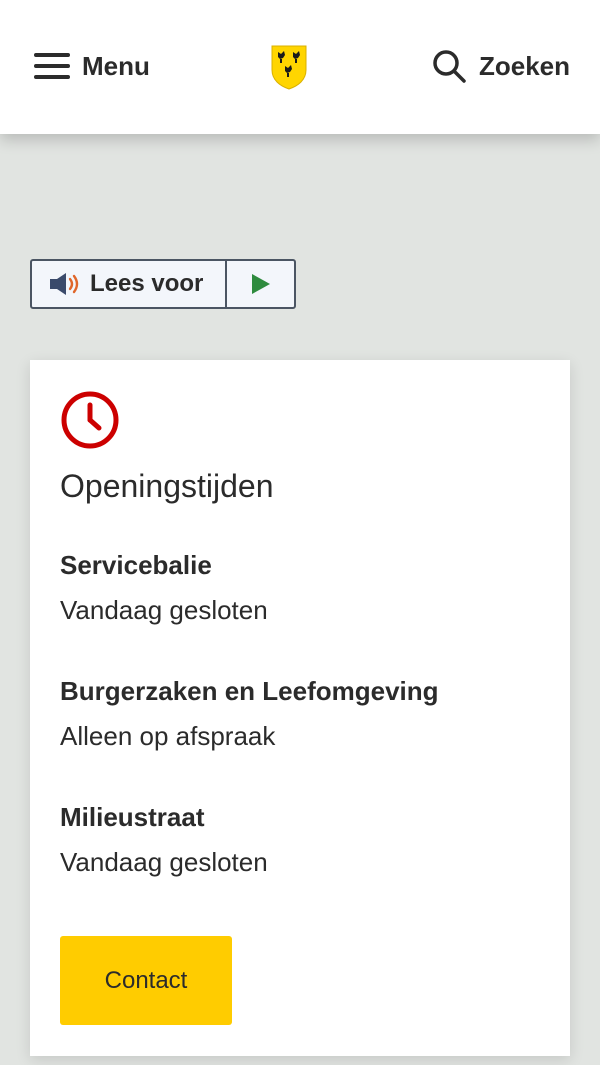 This screenshot has width=600, height=1065. What do you see at coordinates (90, 420) in the screenshot?
I see `clock-icon` at bounding box center [90, 420].